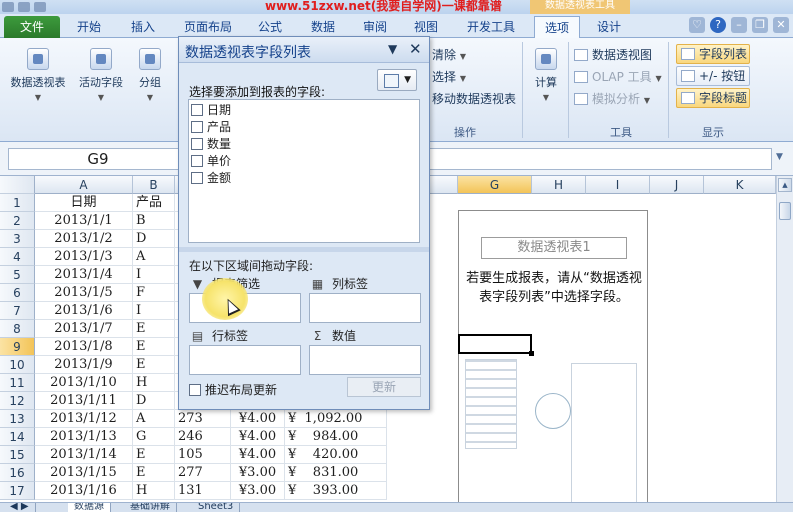  Describe the element at coordinates (211, 127) in the screenshot. I see `field-product: 产品` at that location.